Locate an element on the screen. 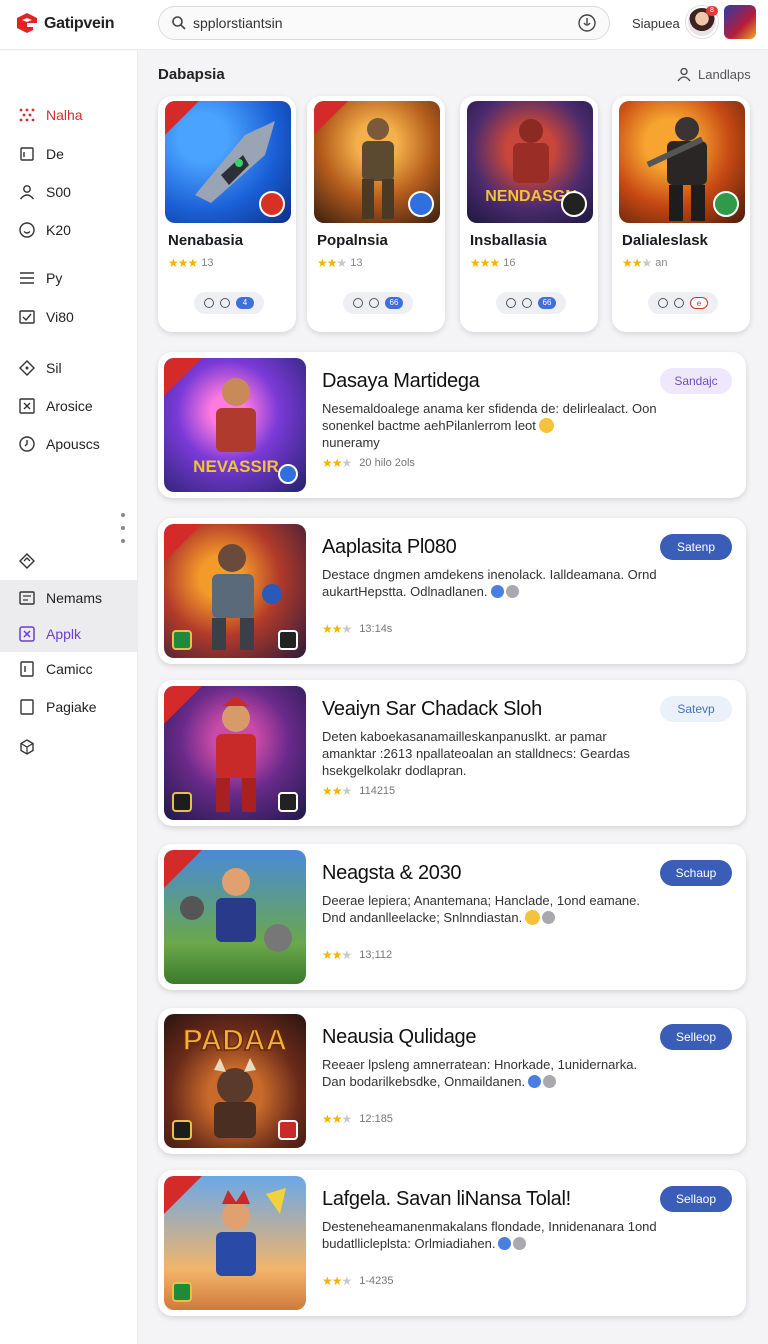 This screenshot has width=768, height=1344. sidebar-item-cube is located at coordinates (68, 747).